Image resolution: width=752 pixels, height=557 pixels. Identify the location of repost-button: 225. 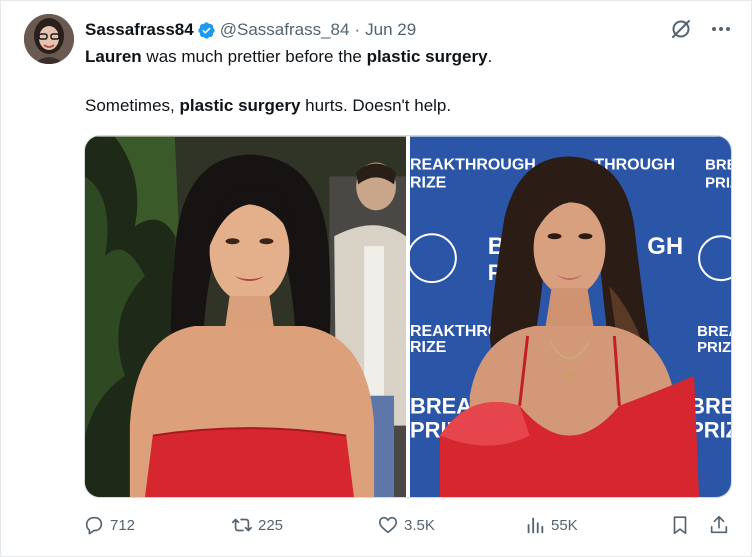
(257, 525).